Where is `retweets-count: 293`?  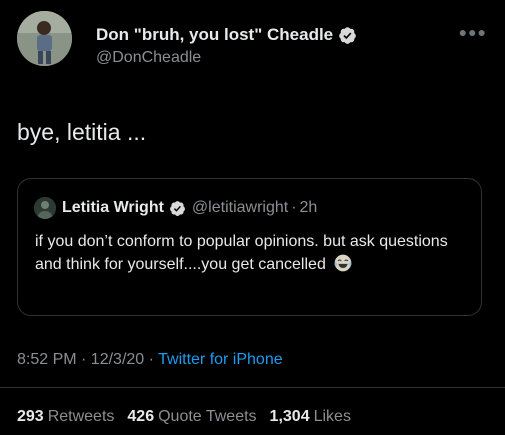 retweets-count: 293 is located at coordinates (30, 416).